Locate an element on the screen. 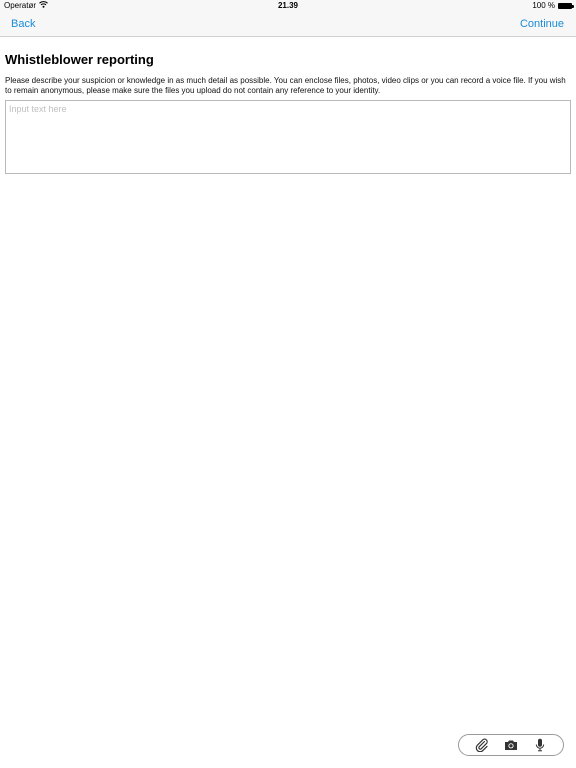  back-button: Back is located at coordinates (23, 24).